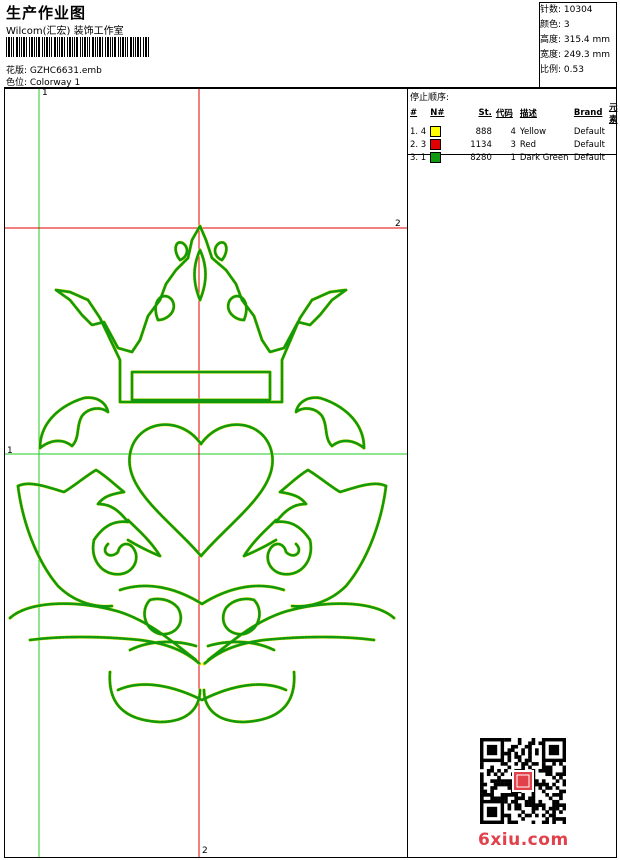 Image resolution: width=620 pixels, height=860 pixels. Describe the element at coordinates (43, 83) in the screenshot. I see `colorway-label: 色位: Colorway 1` at that location.